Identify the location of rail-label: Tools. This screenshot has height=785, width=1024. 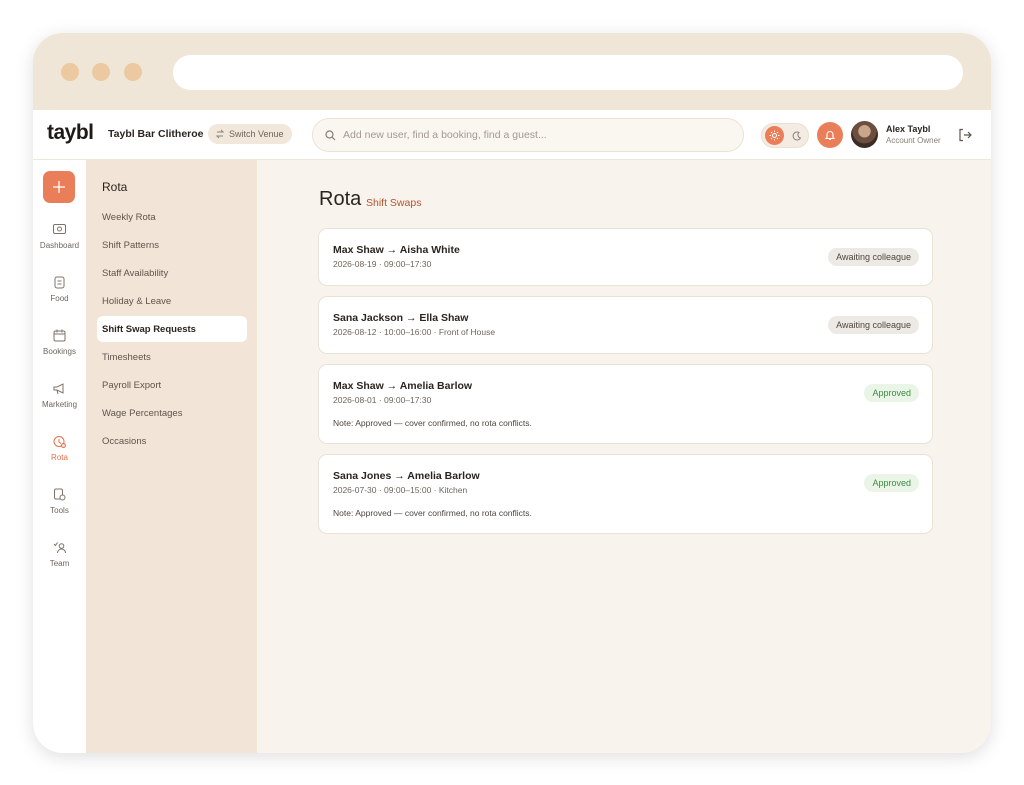
(59, 510).